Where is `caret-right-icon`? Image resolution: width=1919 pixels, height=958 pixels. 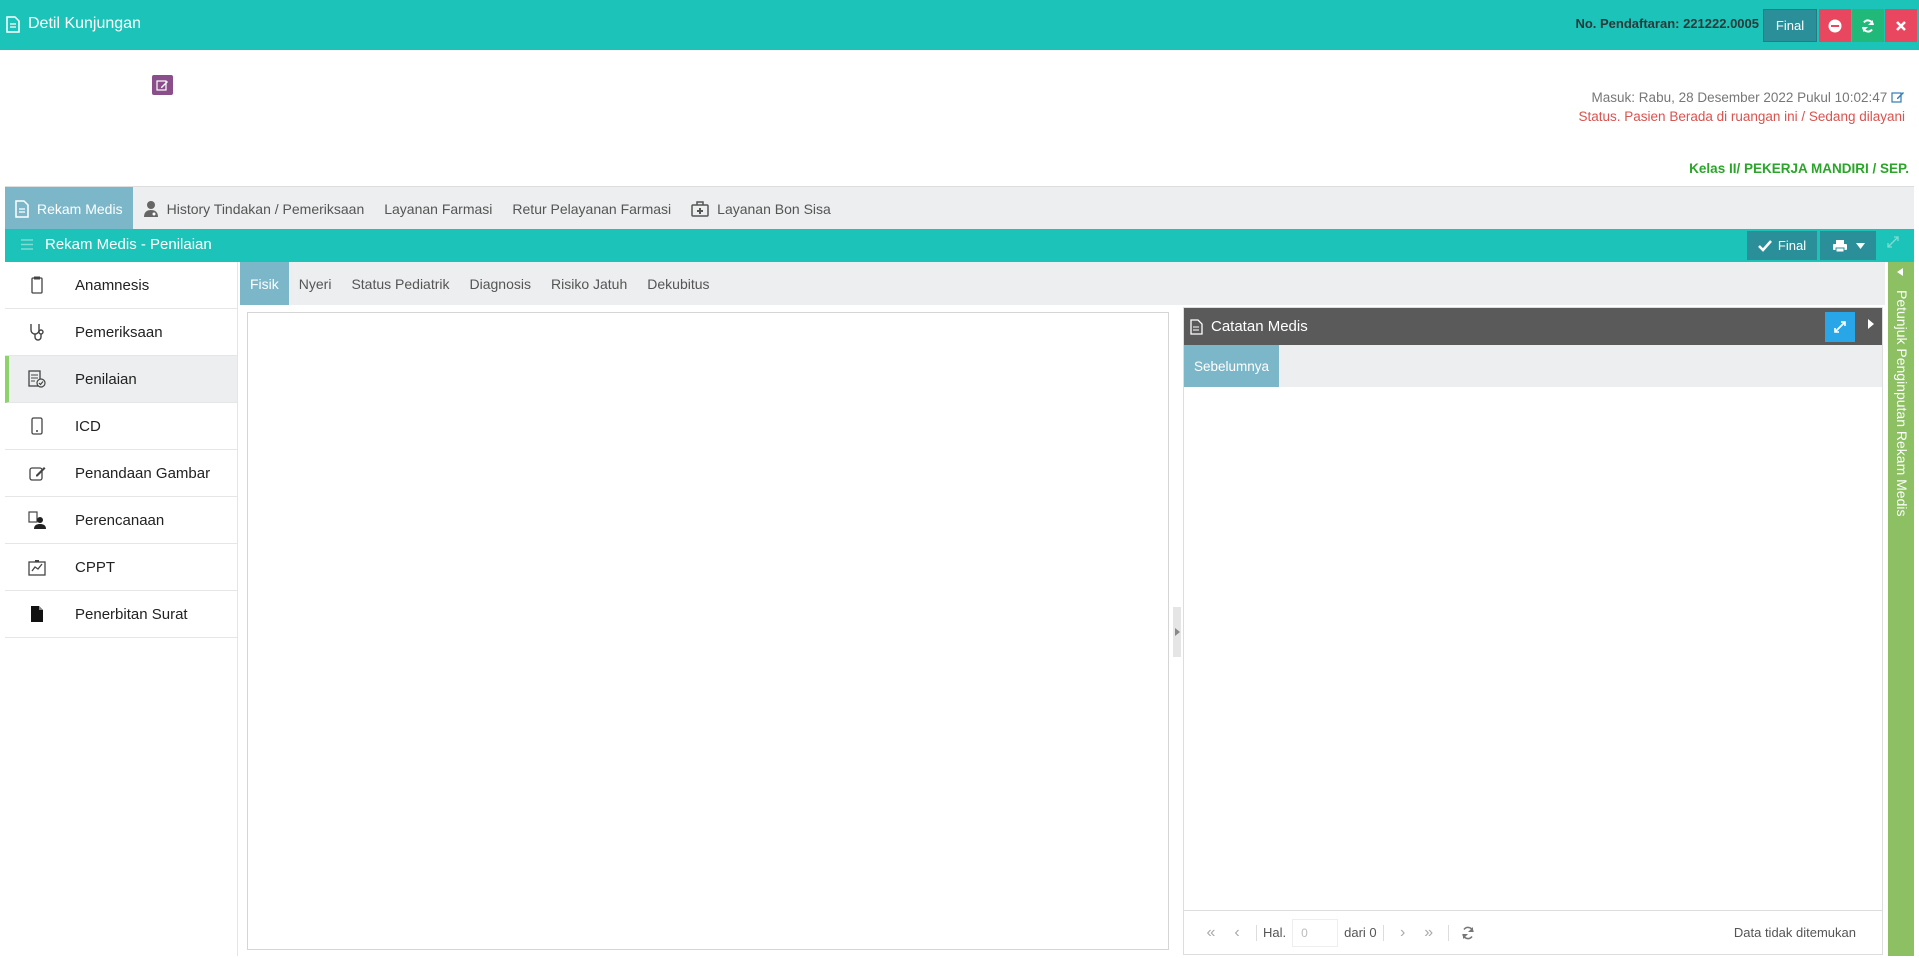
caret-right-icon is located at coordinates (1177, 632).